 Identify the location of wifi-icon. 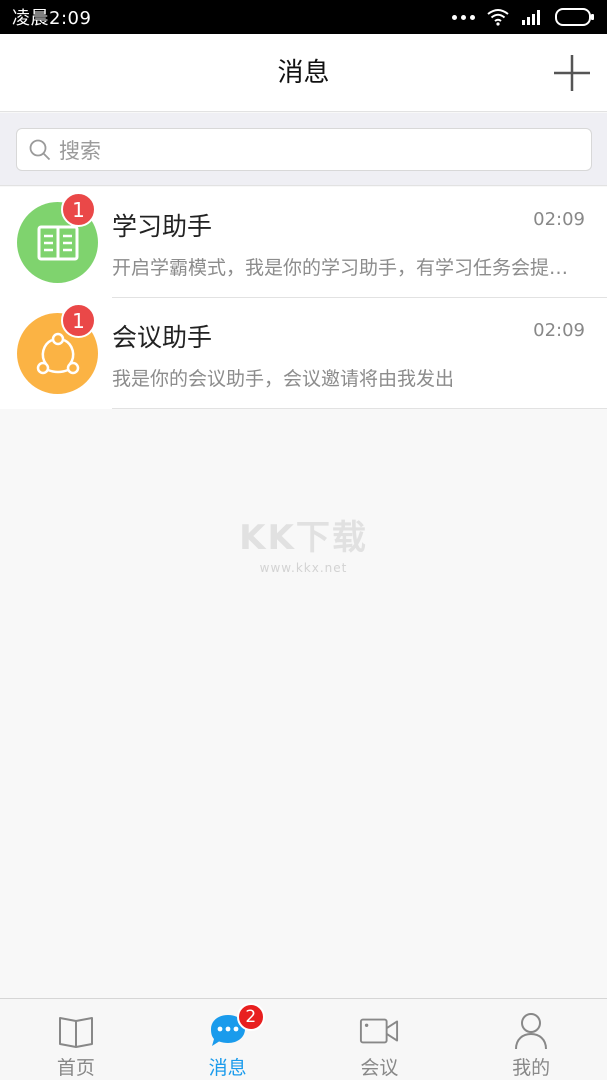
(498, 17).